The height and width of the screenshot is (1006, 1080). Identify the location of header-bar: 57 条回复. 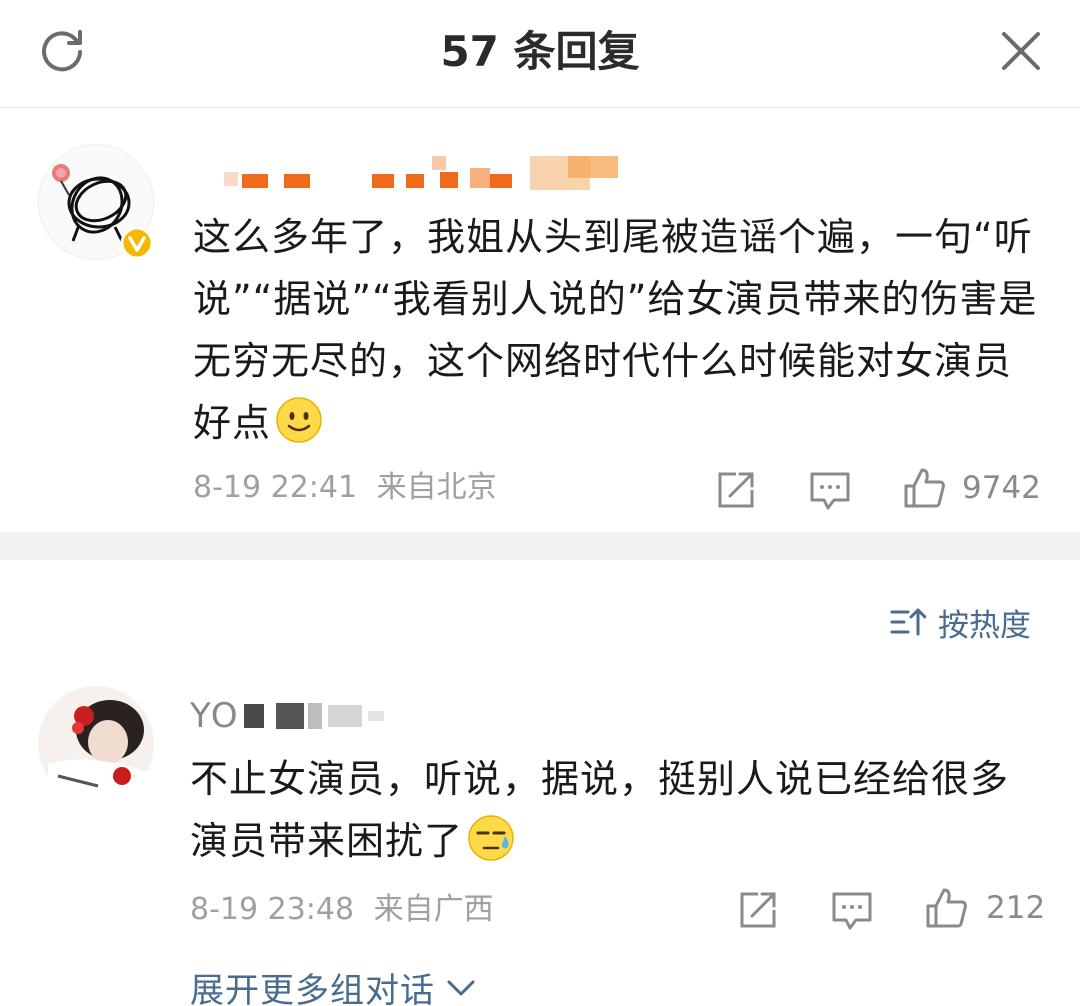
(540, 54).